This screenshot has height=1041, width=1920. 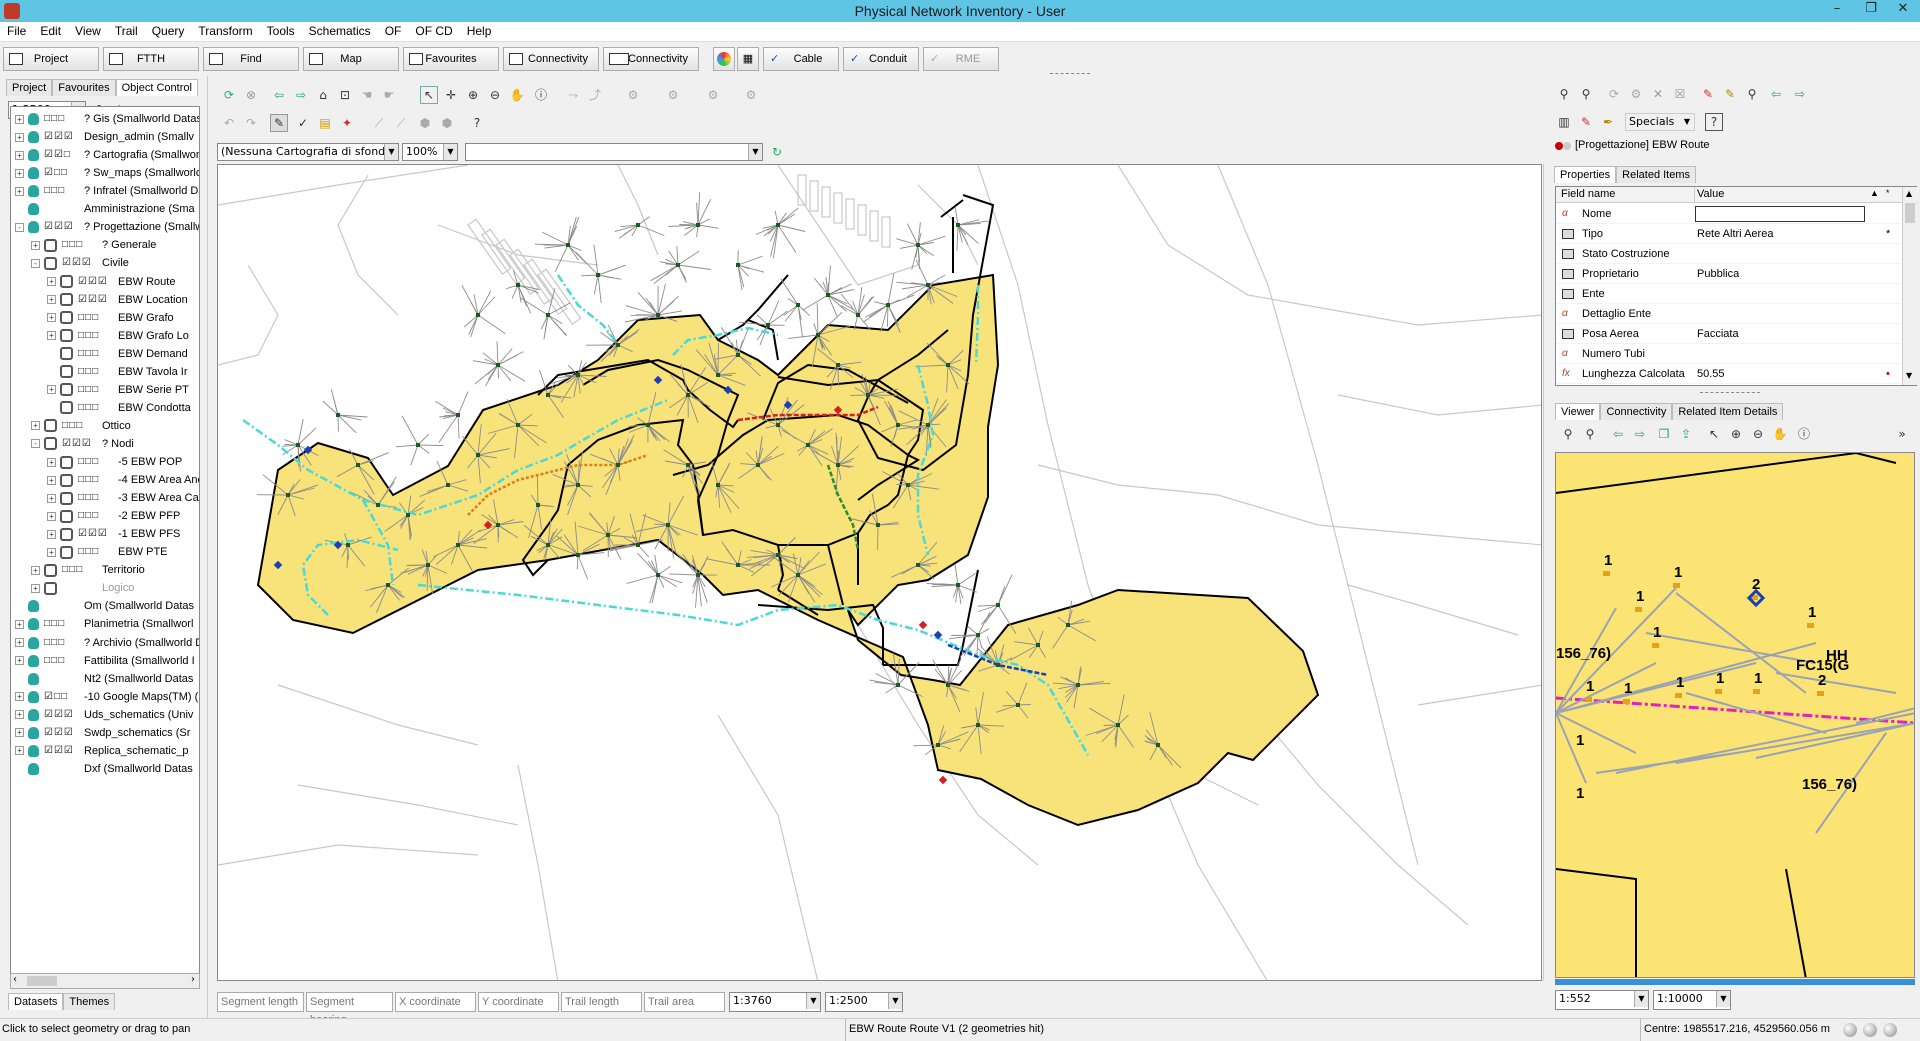 What do you see at coordinates (107, 155) in the screenshot?
I see `tree-item: + ☑☑□ ? Cartografia (Smallworl` at bounding box center [107, 155].